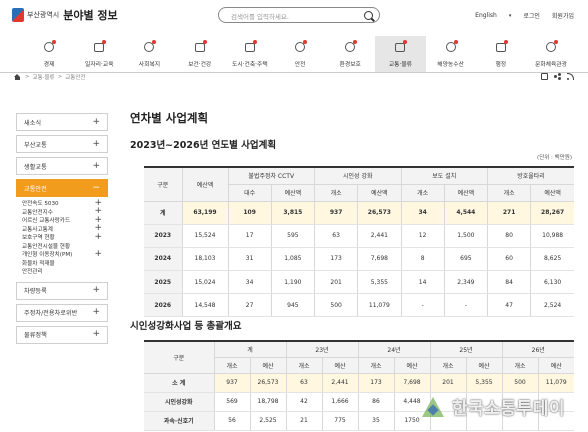 Image resolution: width=588 pixels, height=432 pixels. I want to click on menu-item-environment: 환경보호, so click(350, 54).